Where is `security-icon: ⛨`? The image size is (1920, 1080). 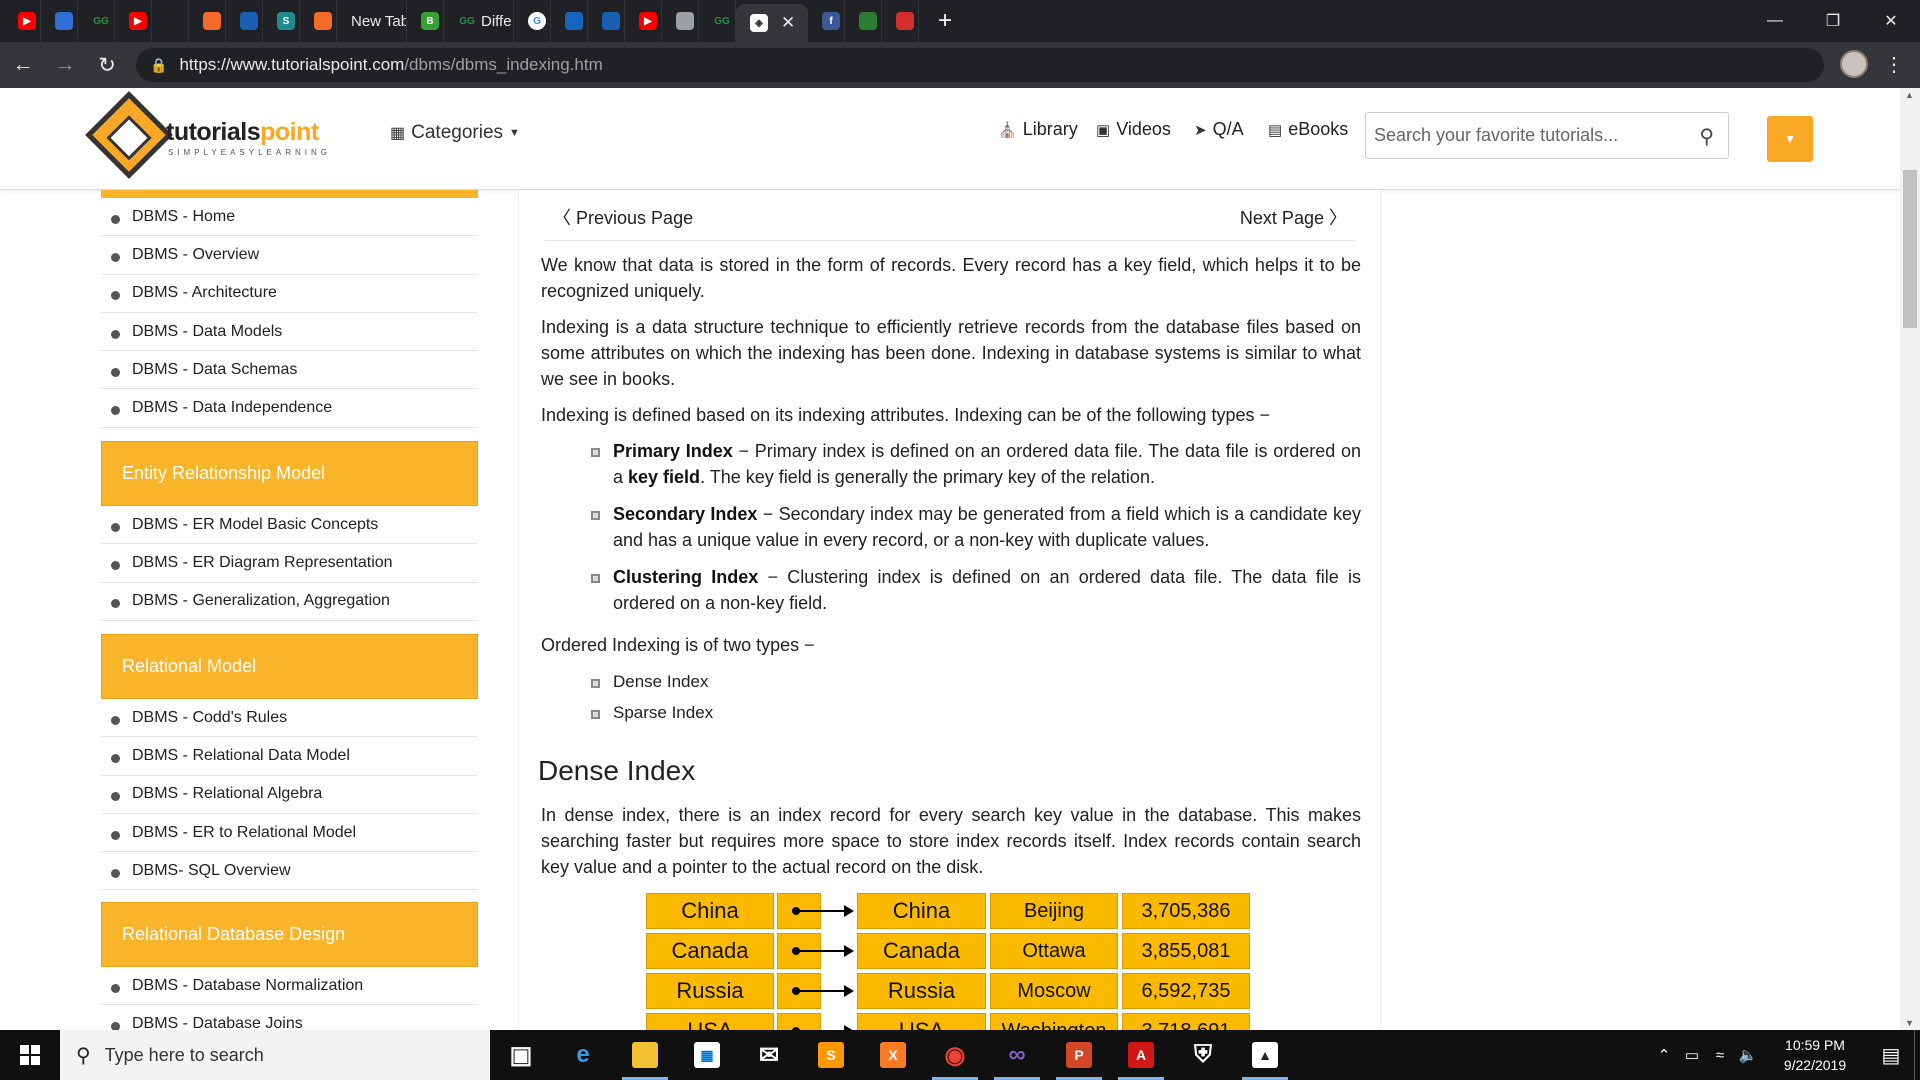
security-icon: ⛨ is located at coordinates (1203, 1055).